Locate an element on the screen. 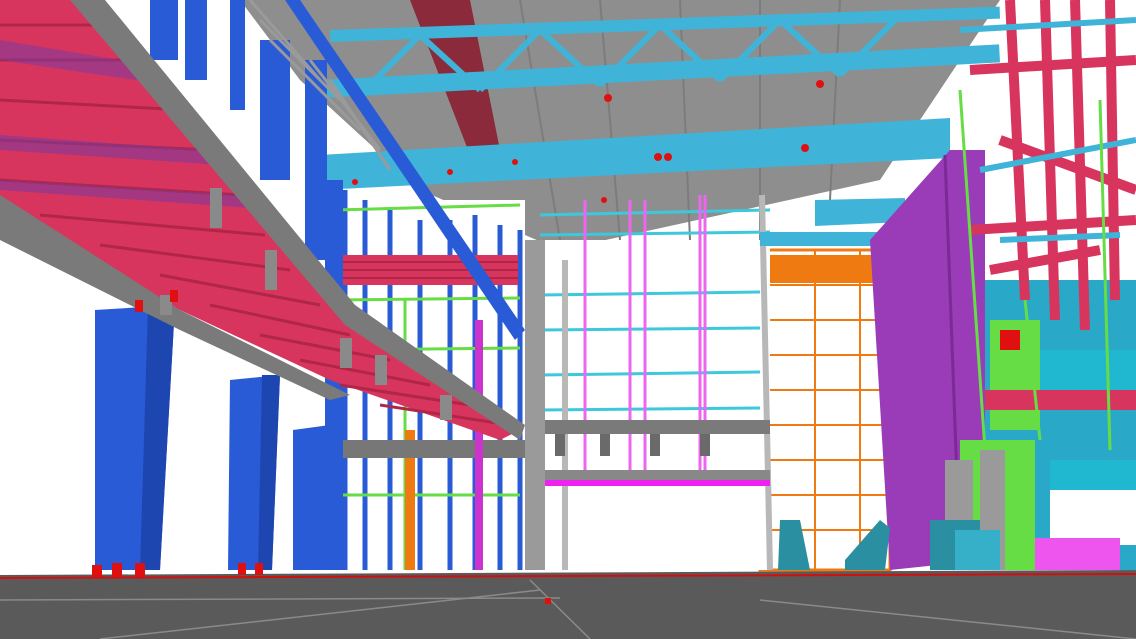 The height and width of the screenshot is (639, 1136). central-scaffold is located at coordinates (649, 382).